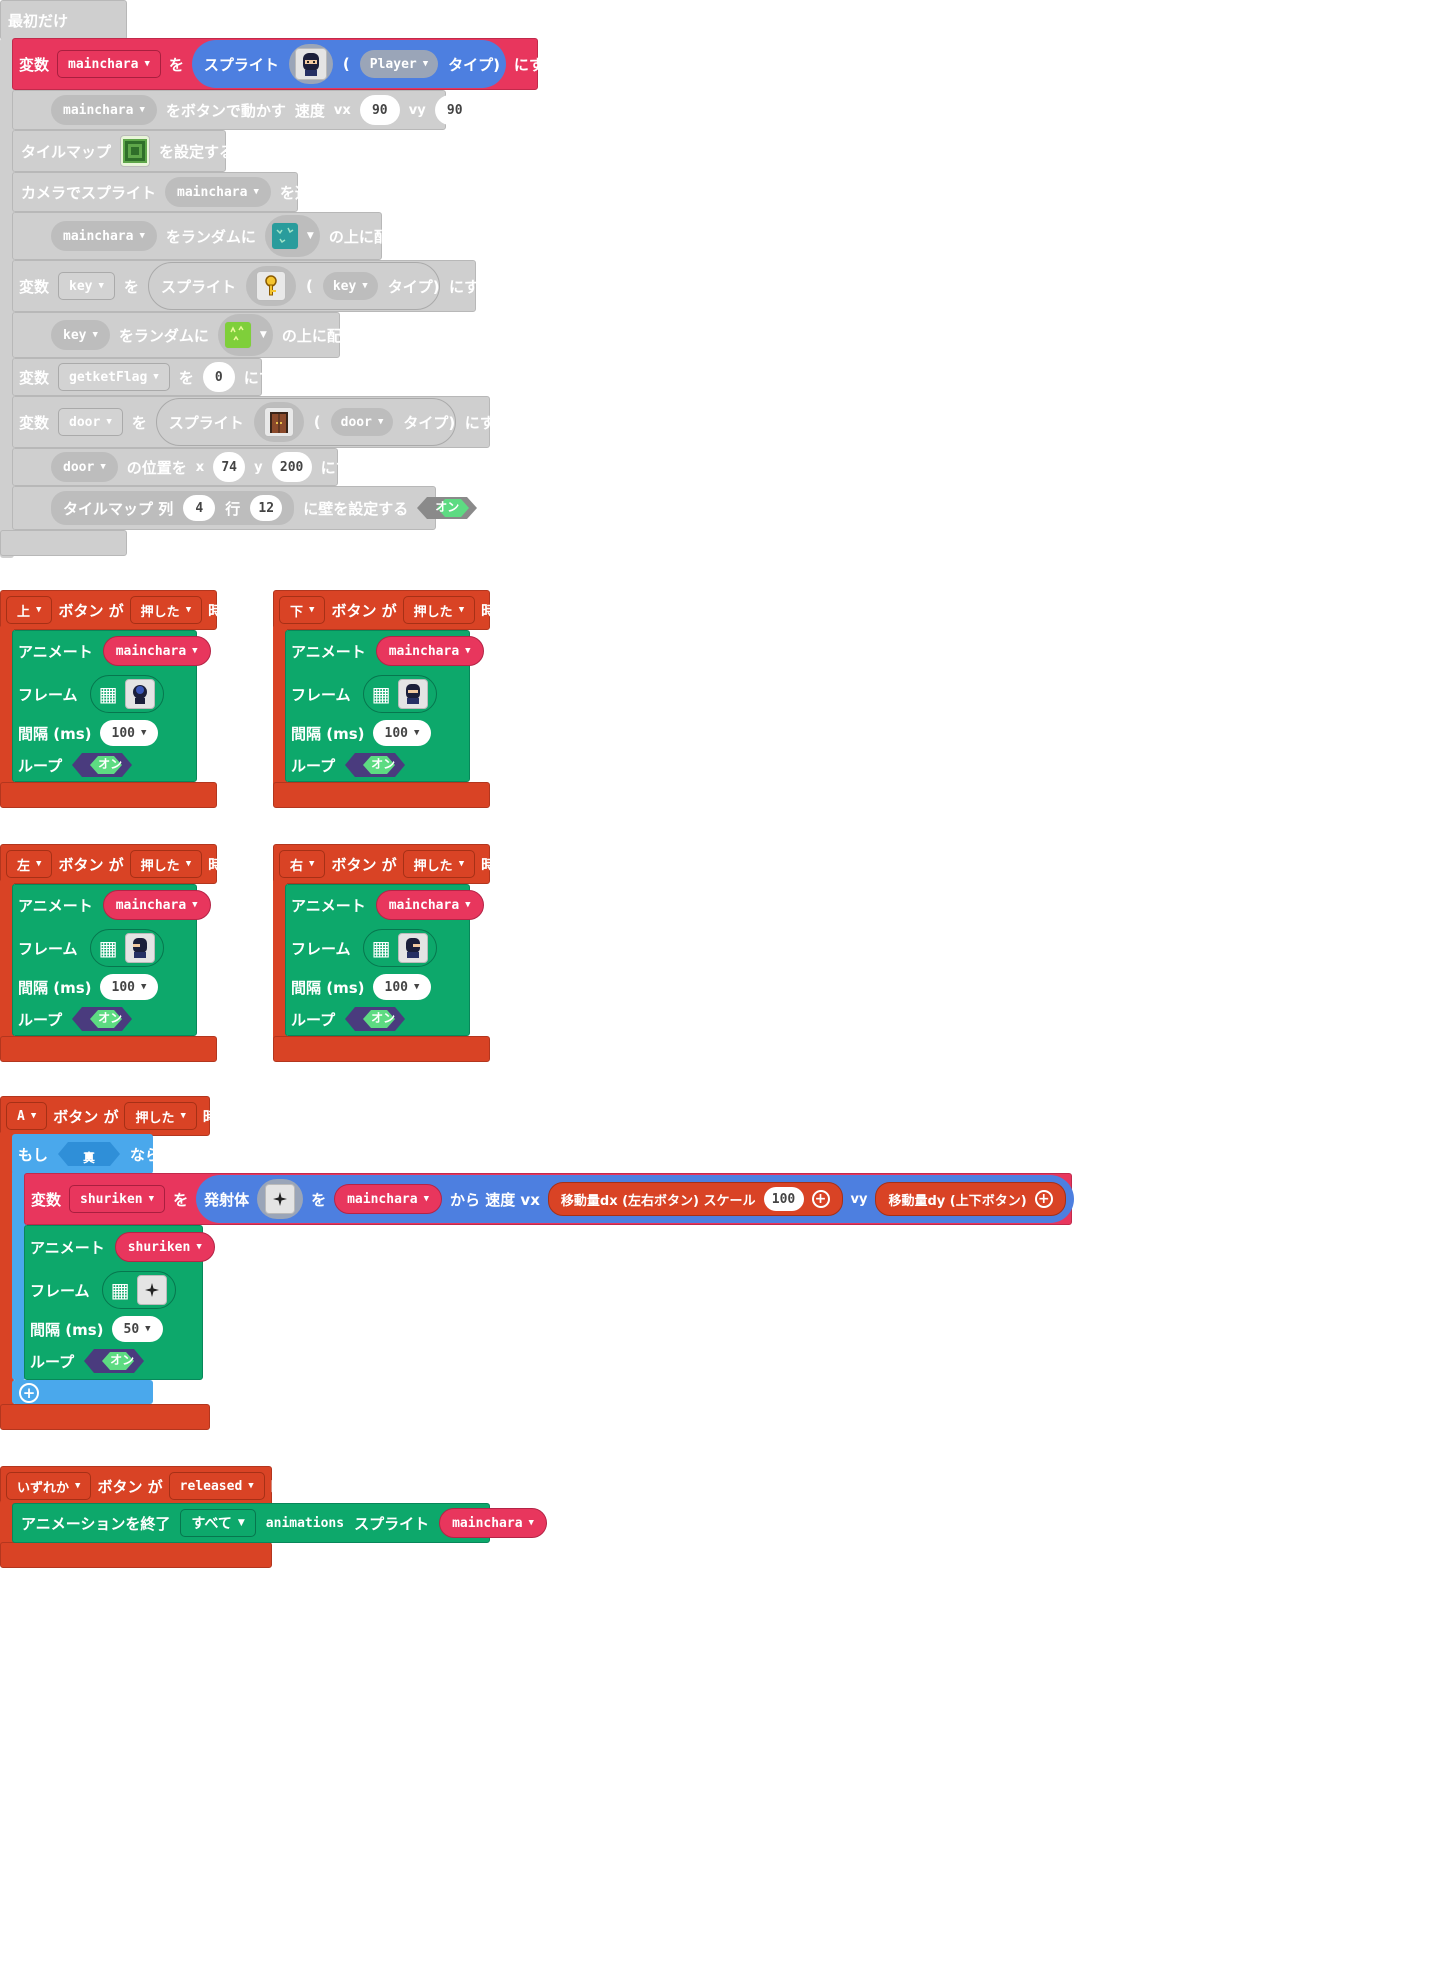 The height and width of the screenshot is (1976, 1454). Describe the element at coordinates (63, 543) in the screenshot. I see `start-hat-bottom` at that location.